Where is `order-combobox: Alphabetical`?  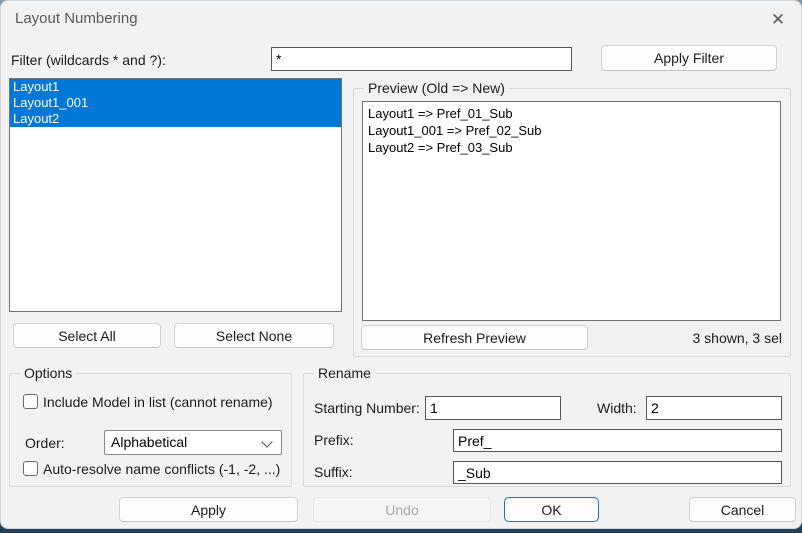
order-combobox: Alphabetical is located at coordinates (193, 442).